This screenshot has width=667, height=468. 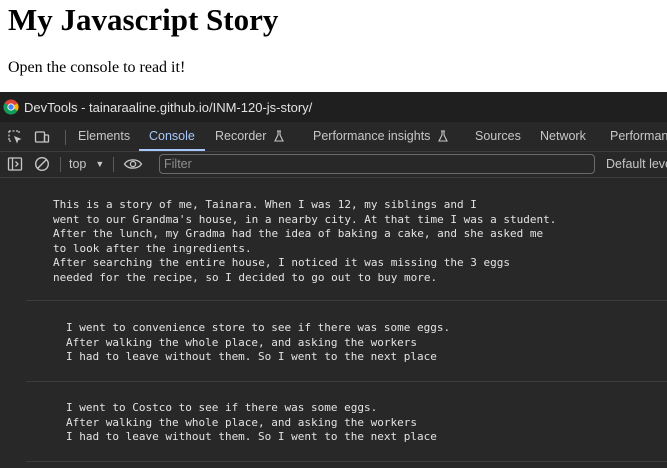 What do you see at coordinates (15, 164) in the screenshot?
I see `sidebar-toggle-icon` at bounding box center [15, 164].